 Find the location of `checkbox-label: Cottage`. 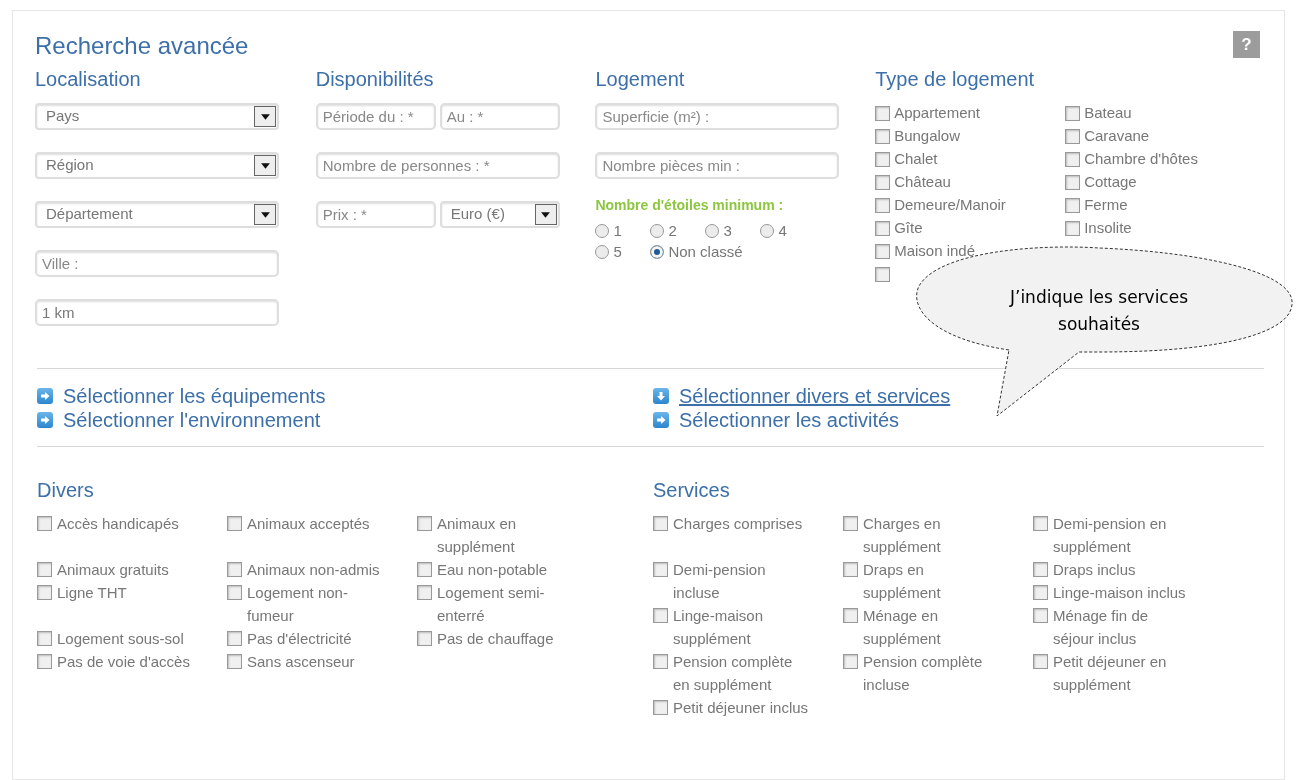

checkbox-label: Cottage is located at coordinates (1110, 181).